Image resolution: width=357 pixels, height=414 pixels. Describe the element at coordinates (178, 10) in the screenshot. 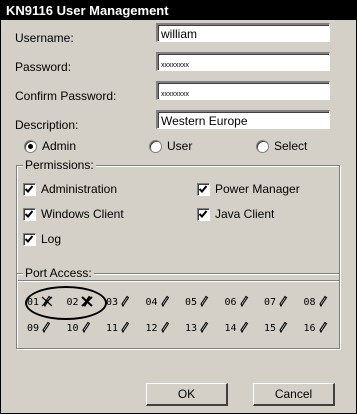

I see `title-bar: KN9116 User Management` at that location.